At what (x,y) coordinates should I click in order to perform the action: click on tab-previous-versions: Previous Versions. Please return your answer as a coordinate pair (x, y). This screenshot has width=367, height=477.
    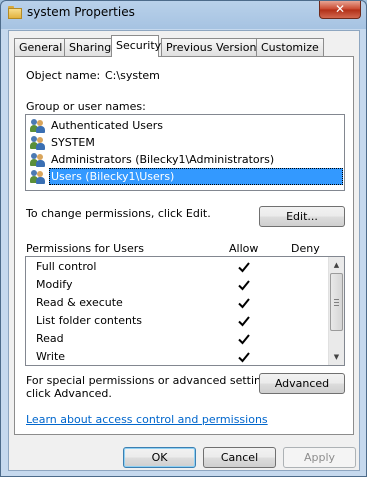
    Looking at the image, I should click on (214, 47).